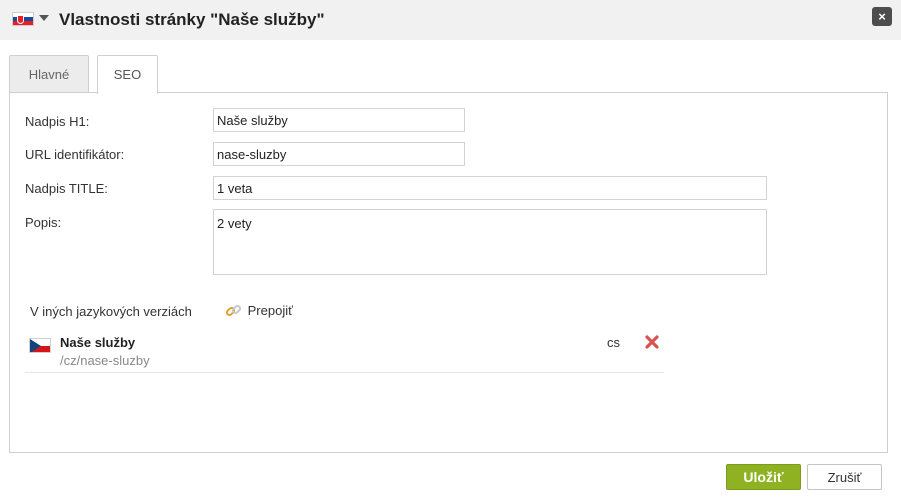 The image size is (901, 498). Describe the element at coordinates (192, 19) in the screenshot. I see `dialog-title: Vlastnosti stránky "Naše služby"` at that location.